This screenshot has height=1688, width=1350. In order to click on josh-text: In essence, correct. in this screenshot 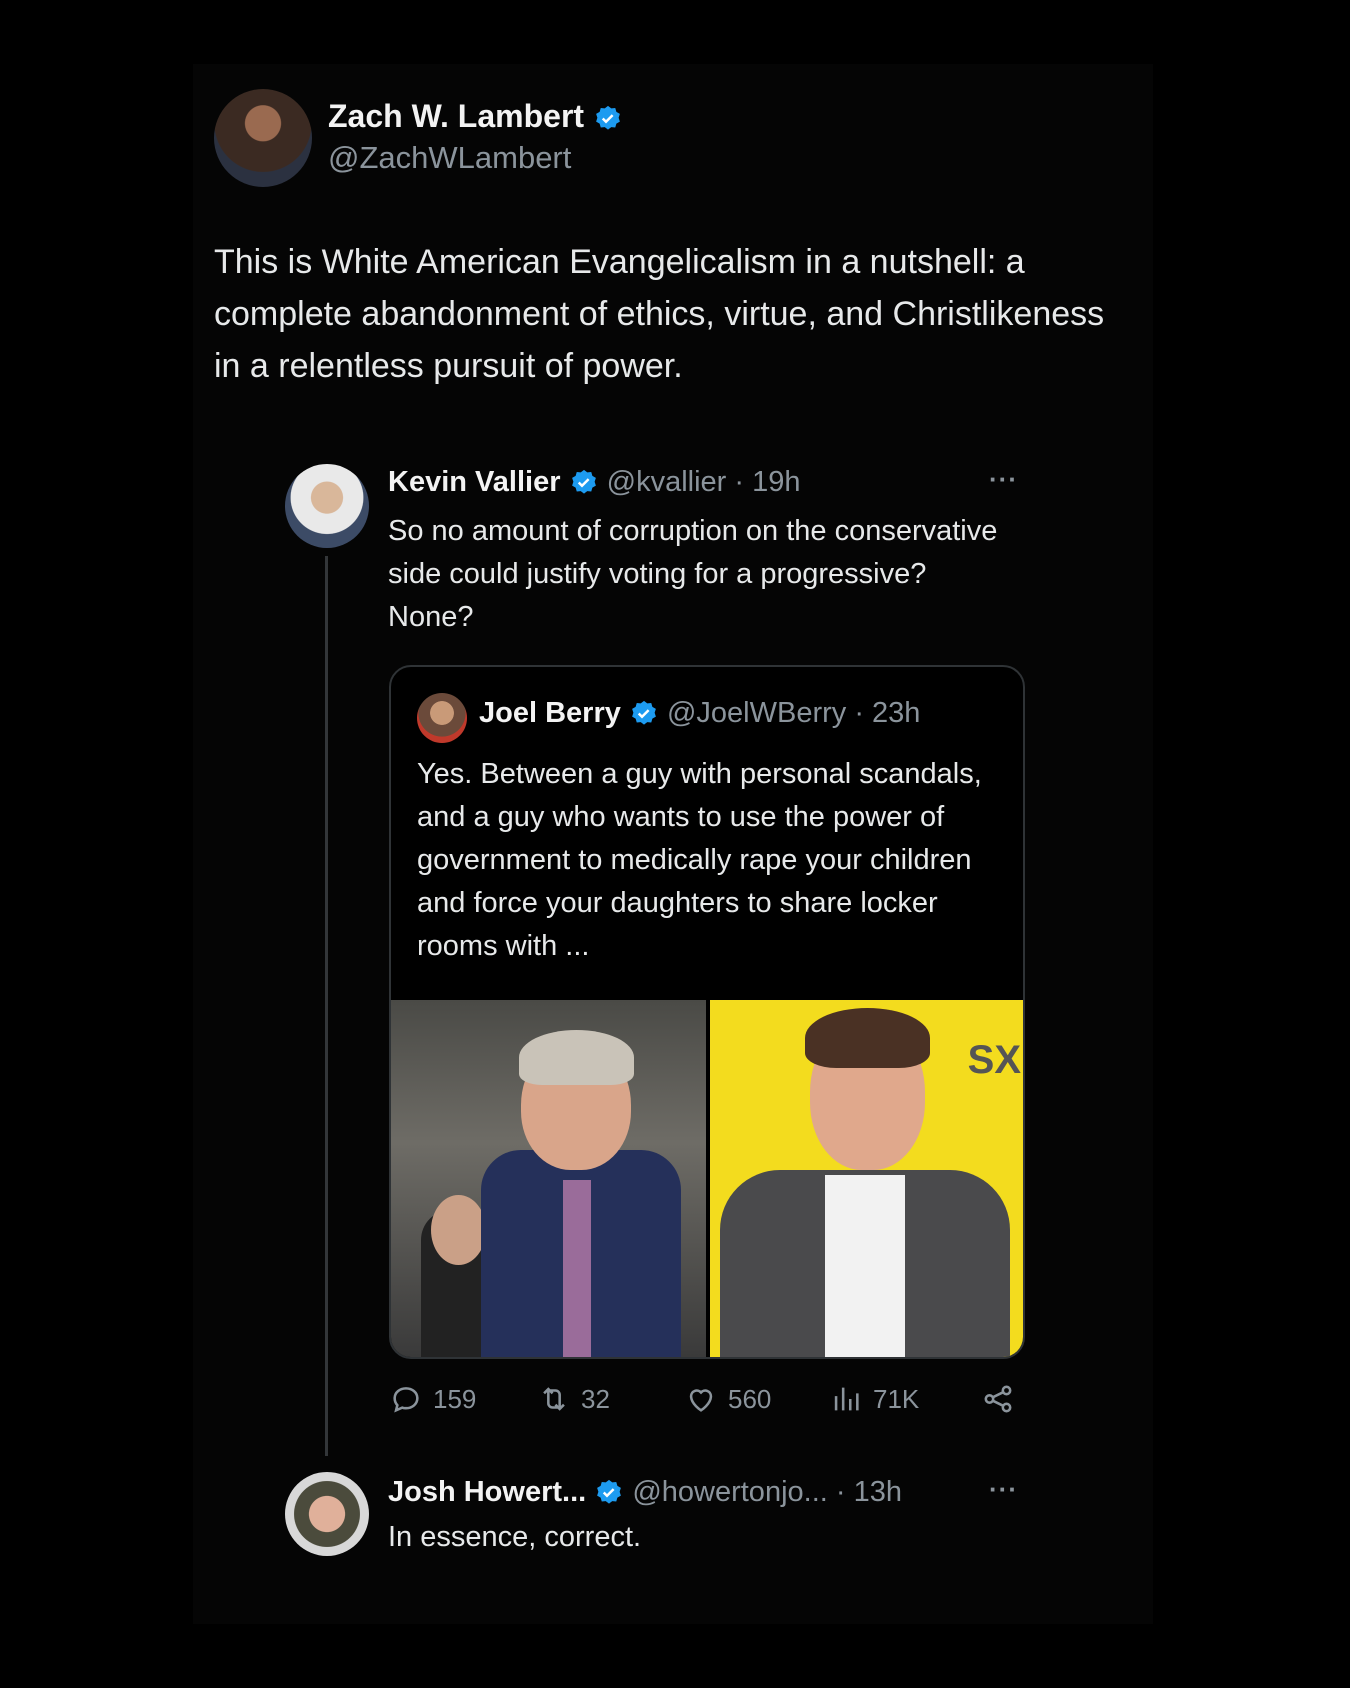, I will do `click(515, 1537)`.